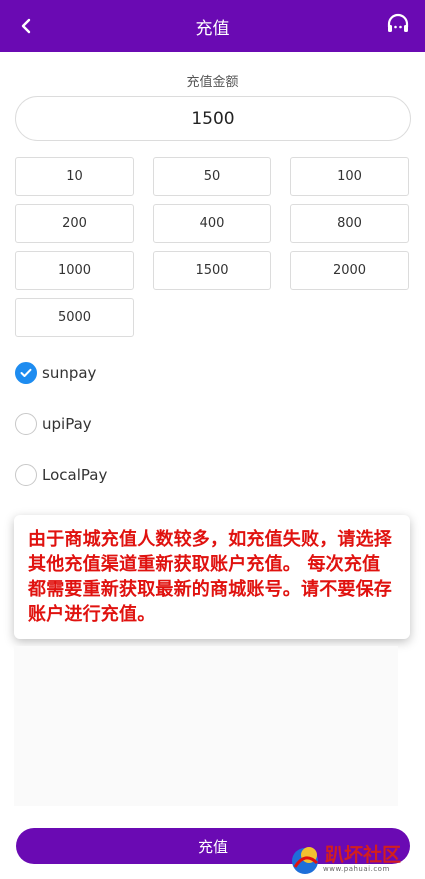 The height and width of the screenshot is (879, 425). I want to click on app-header: 充值, so click(212, 26).